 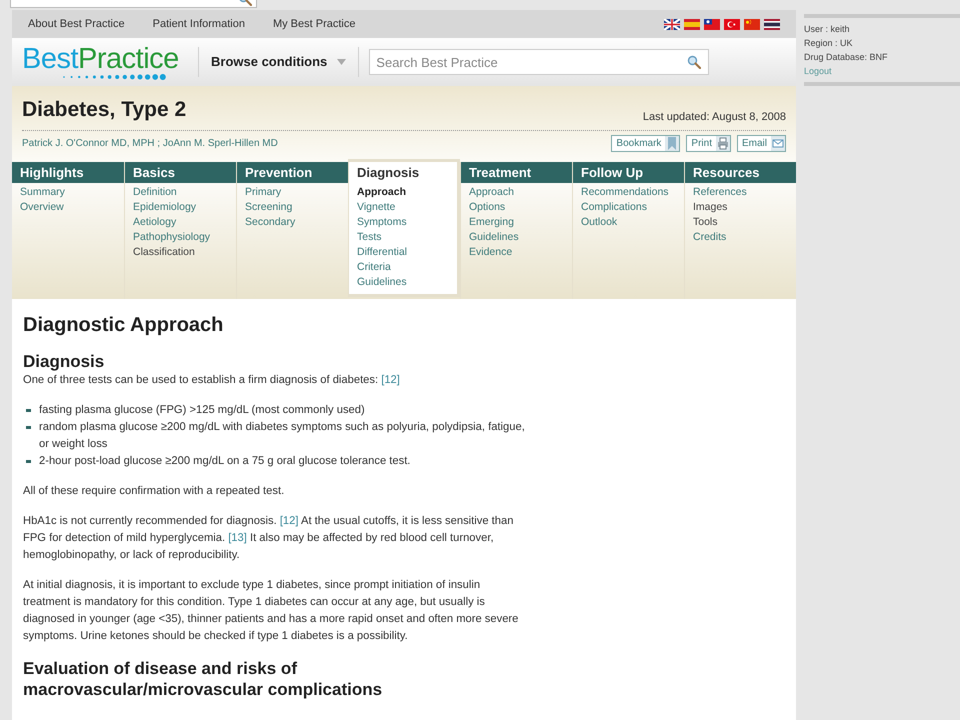 What do you see at coordinates (628, 222) in the screenshot?
I see `menu-link: Outlook` at bounding box center [628, 222].